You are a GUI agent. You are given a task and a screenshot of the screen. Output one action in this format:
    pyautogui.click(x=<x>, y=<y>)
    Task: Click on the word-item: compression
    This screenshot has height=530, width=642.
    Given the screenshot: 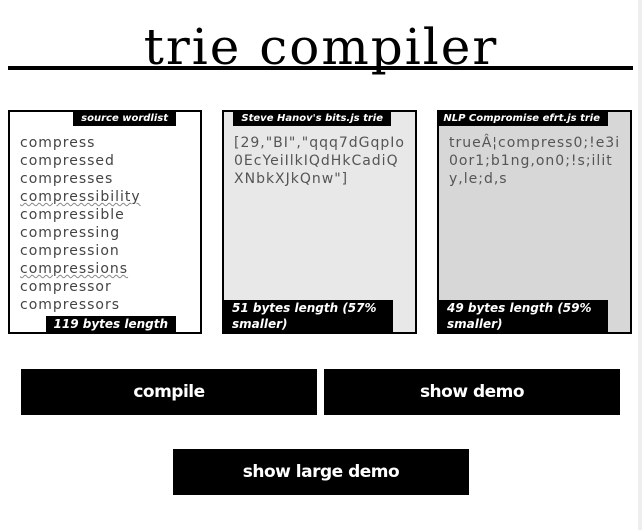 What is the action you would take?
    pyautogui.click(x=70, y=251)
    